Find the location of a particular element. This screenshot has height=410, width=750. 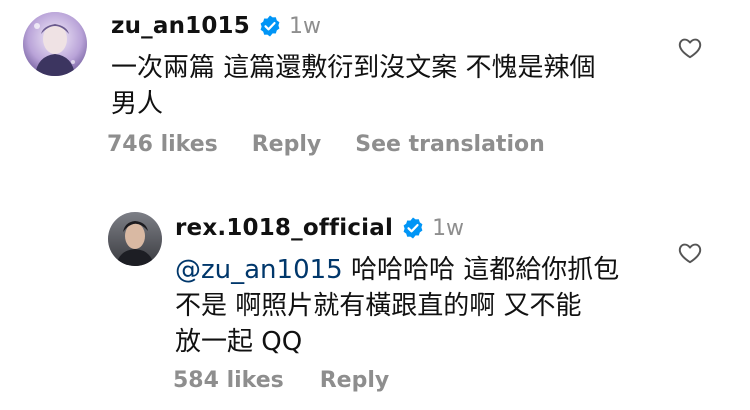

comment-text: 一次兩篇 這篇還敷衍到沒文案 不愧是辣個 男人 is located at coordinates (353, 86).